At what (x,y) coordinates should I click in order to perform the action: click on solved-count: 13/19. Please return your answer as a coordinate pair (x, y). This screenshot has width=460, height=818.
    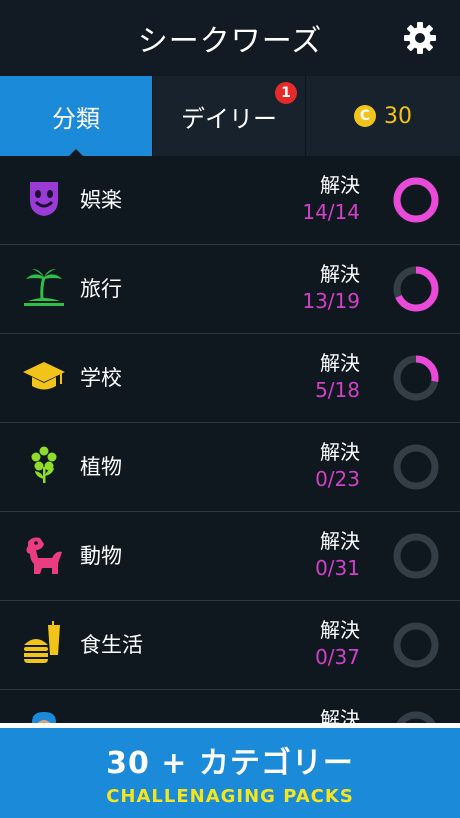
    Looking at the image, I should click on (331, 301).